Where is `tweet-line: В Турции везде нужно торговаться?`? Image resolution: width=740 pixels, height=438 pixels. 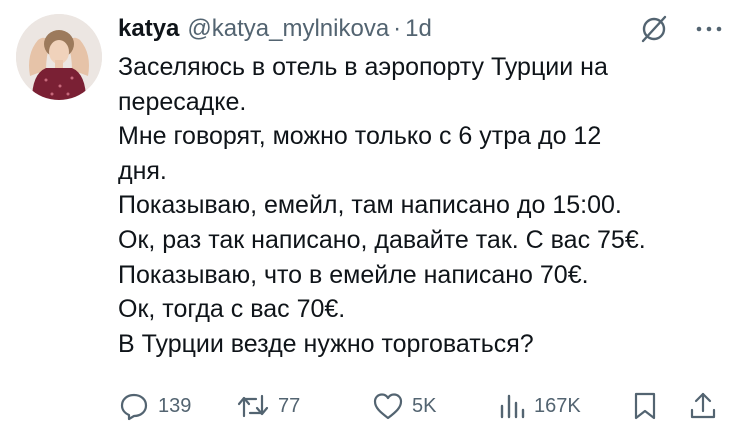 tweet-line: В Турции везде нужно торговаться? is located at coordinates (326, 343).